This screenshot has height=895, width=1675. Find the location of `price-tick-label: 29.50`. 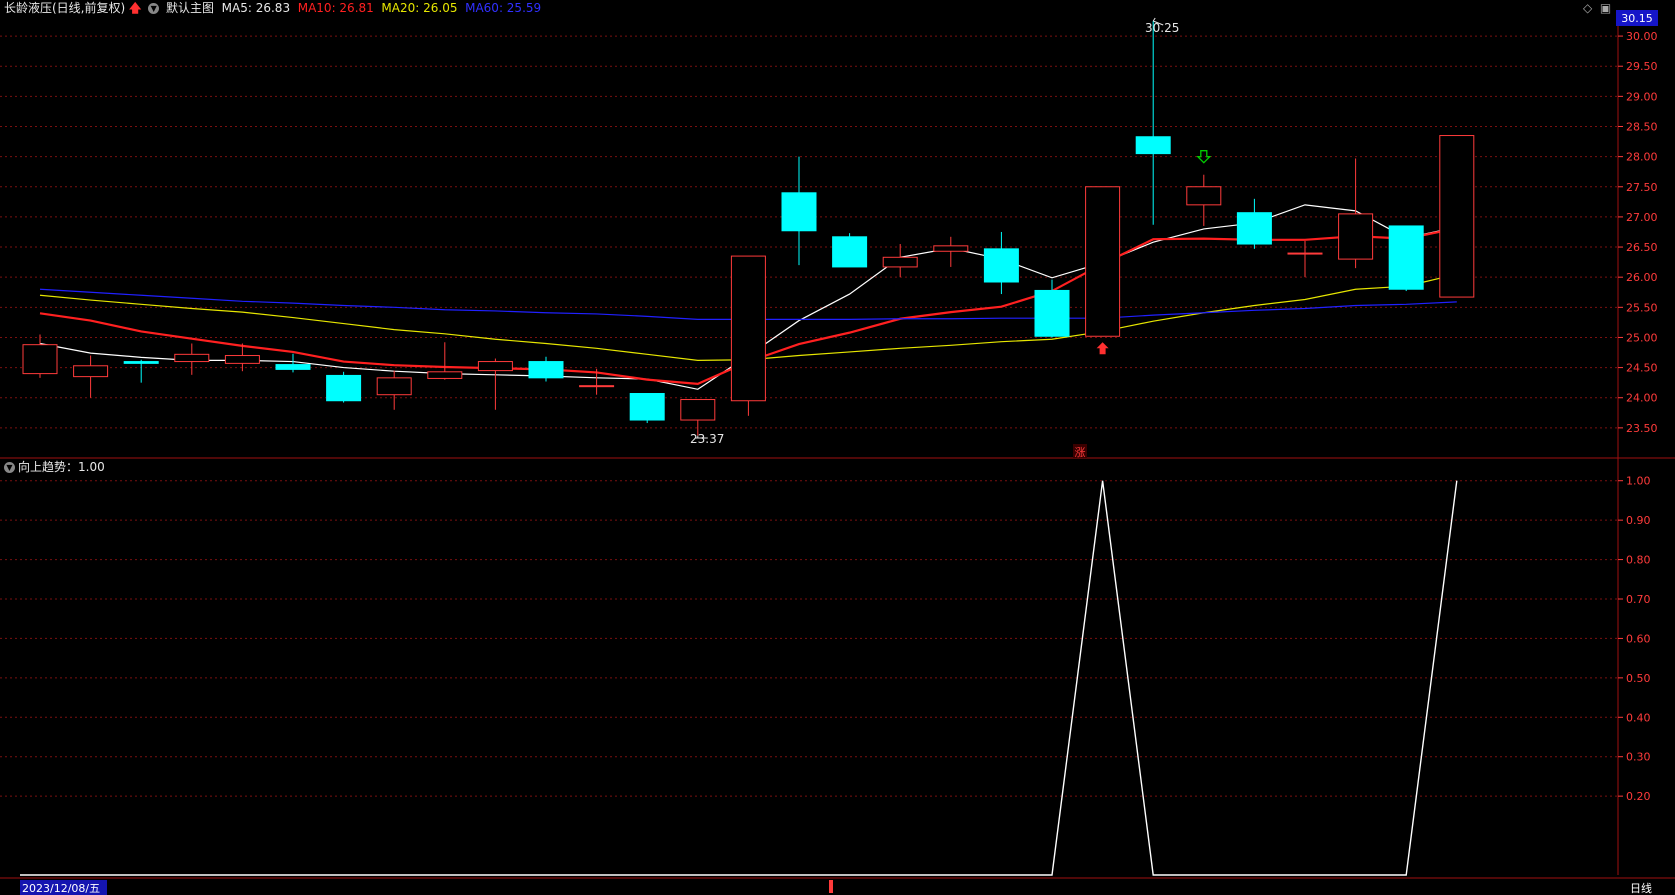

price-tick-label: 29.50 is located at coordinates (1642, 66).